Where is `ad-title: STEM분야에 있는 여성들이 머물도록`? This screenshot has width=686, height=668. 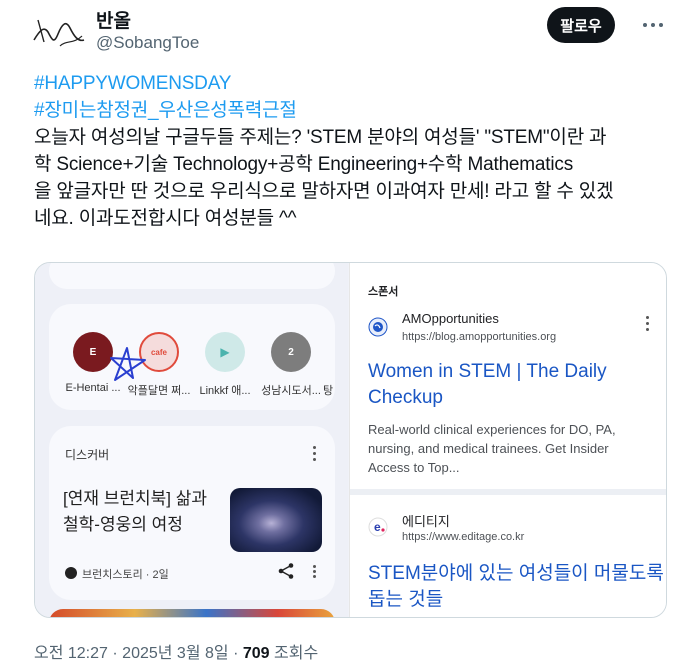
ad-title: STEM분야에 있는 여성들이 머물도록 is located at coordinates (516, 574).